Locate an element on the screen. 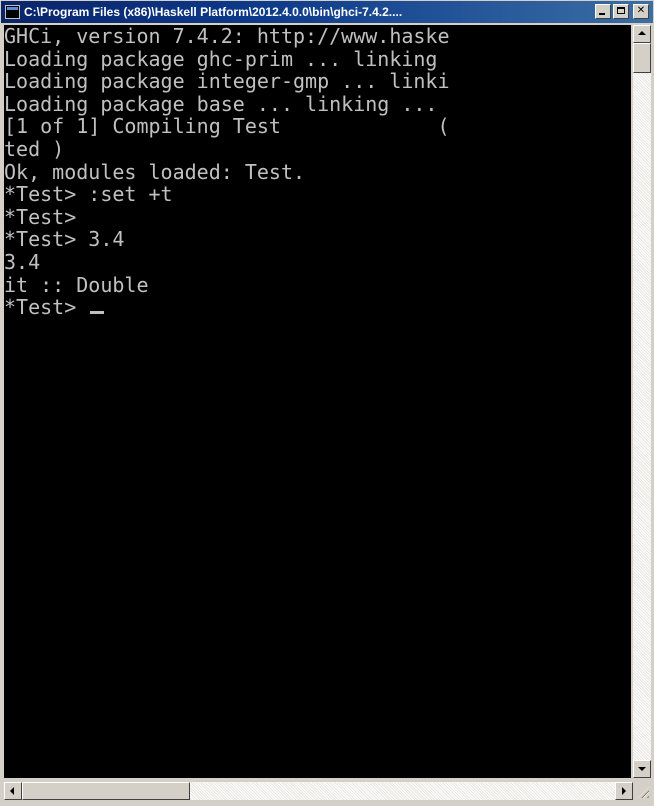 The width and height of the screenshot is (654, 806). arrow-down-icon is located at coordinates (642, 769).